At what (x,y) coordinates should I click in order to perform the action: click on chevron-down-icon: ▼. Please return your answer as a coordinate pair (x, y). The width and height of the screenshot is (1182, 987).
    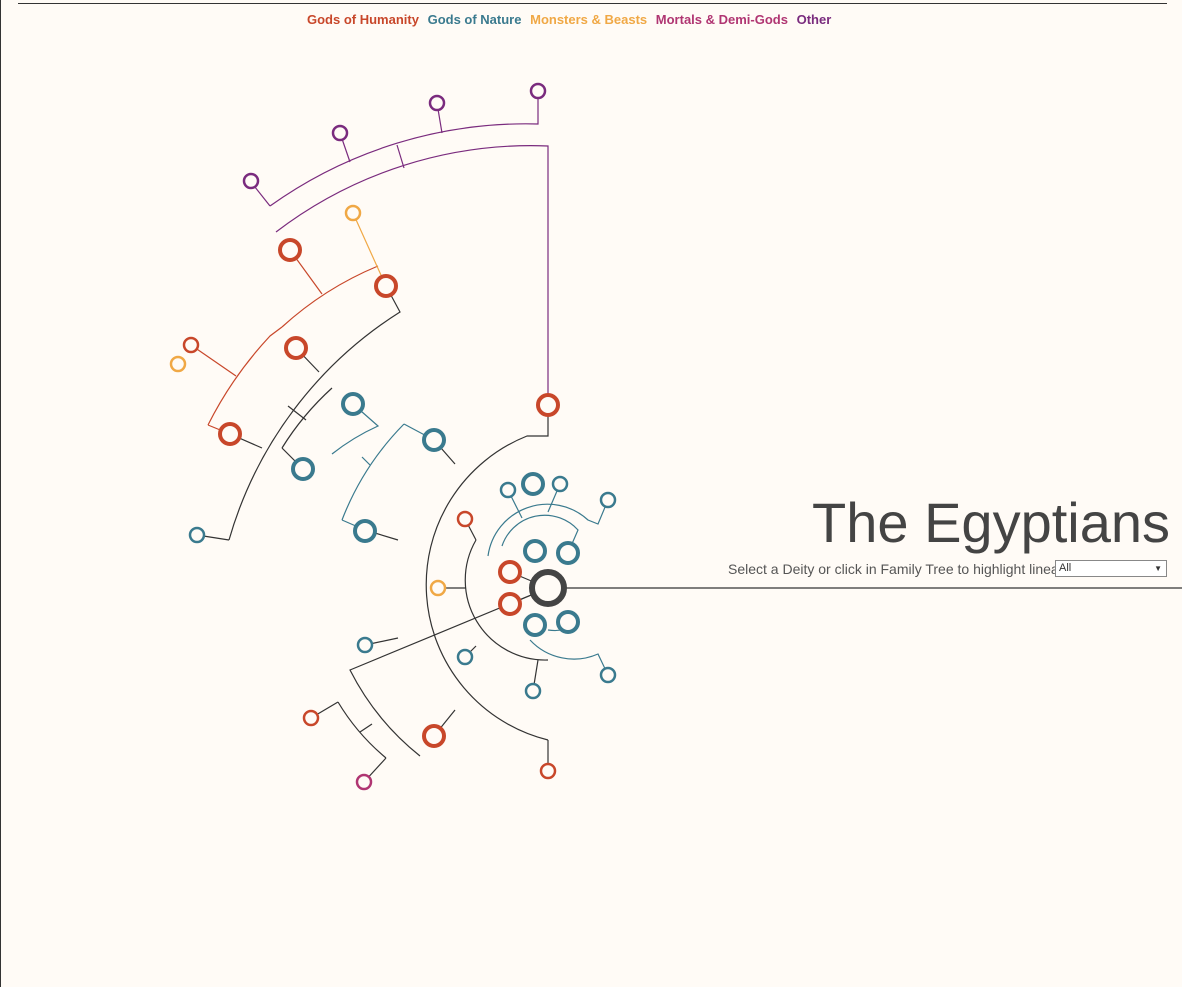
    Looking at the image, I should click on (1158, 568).